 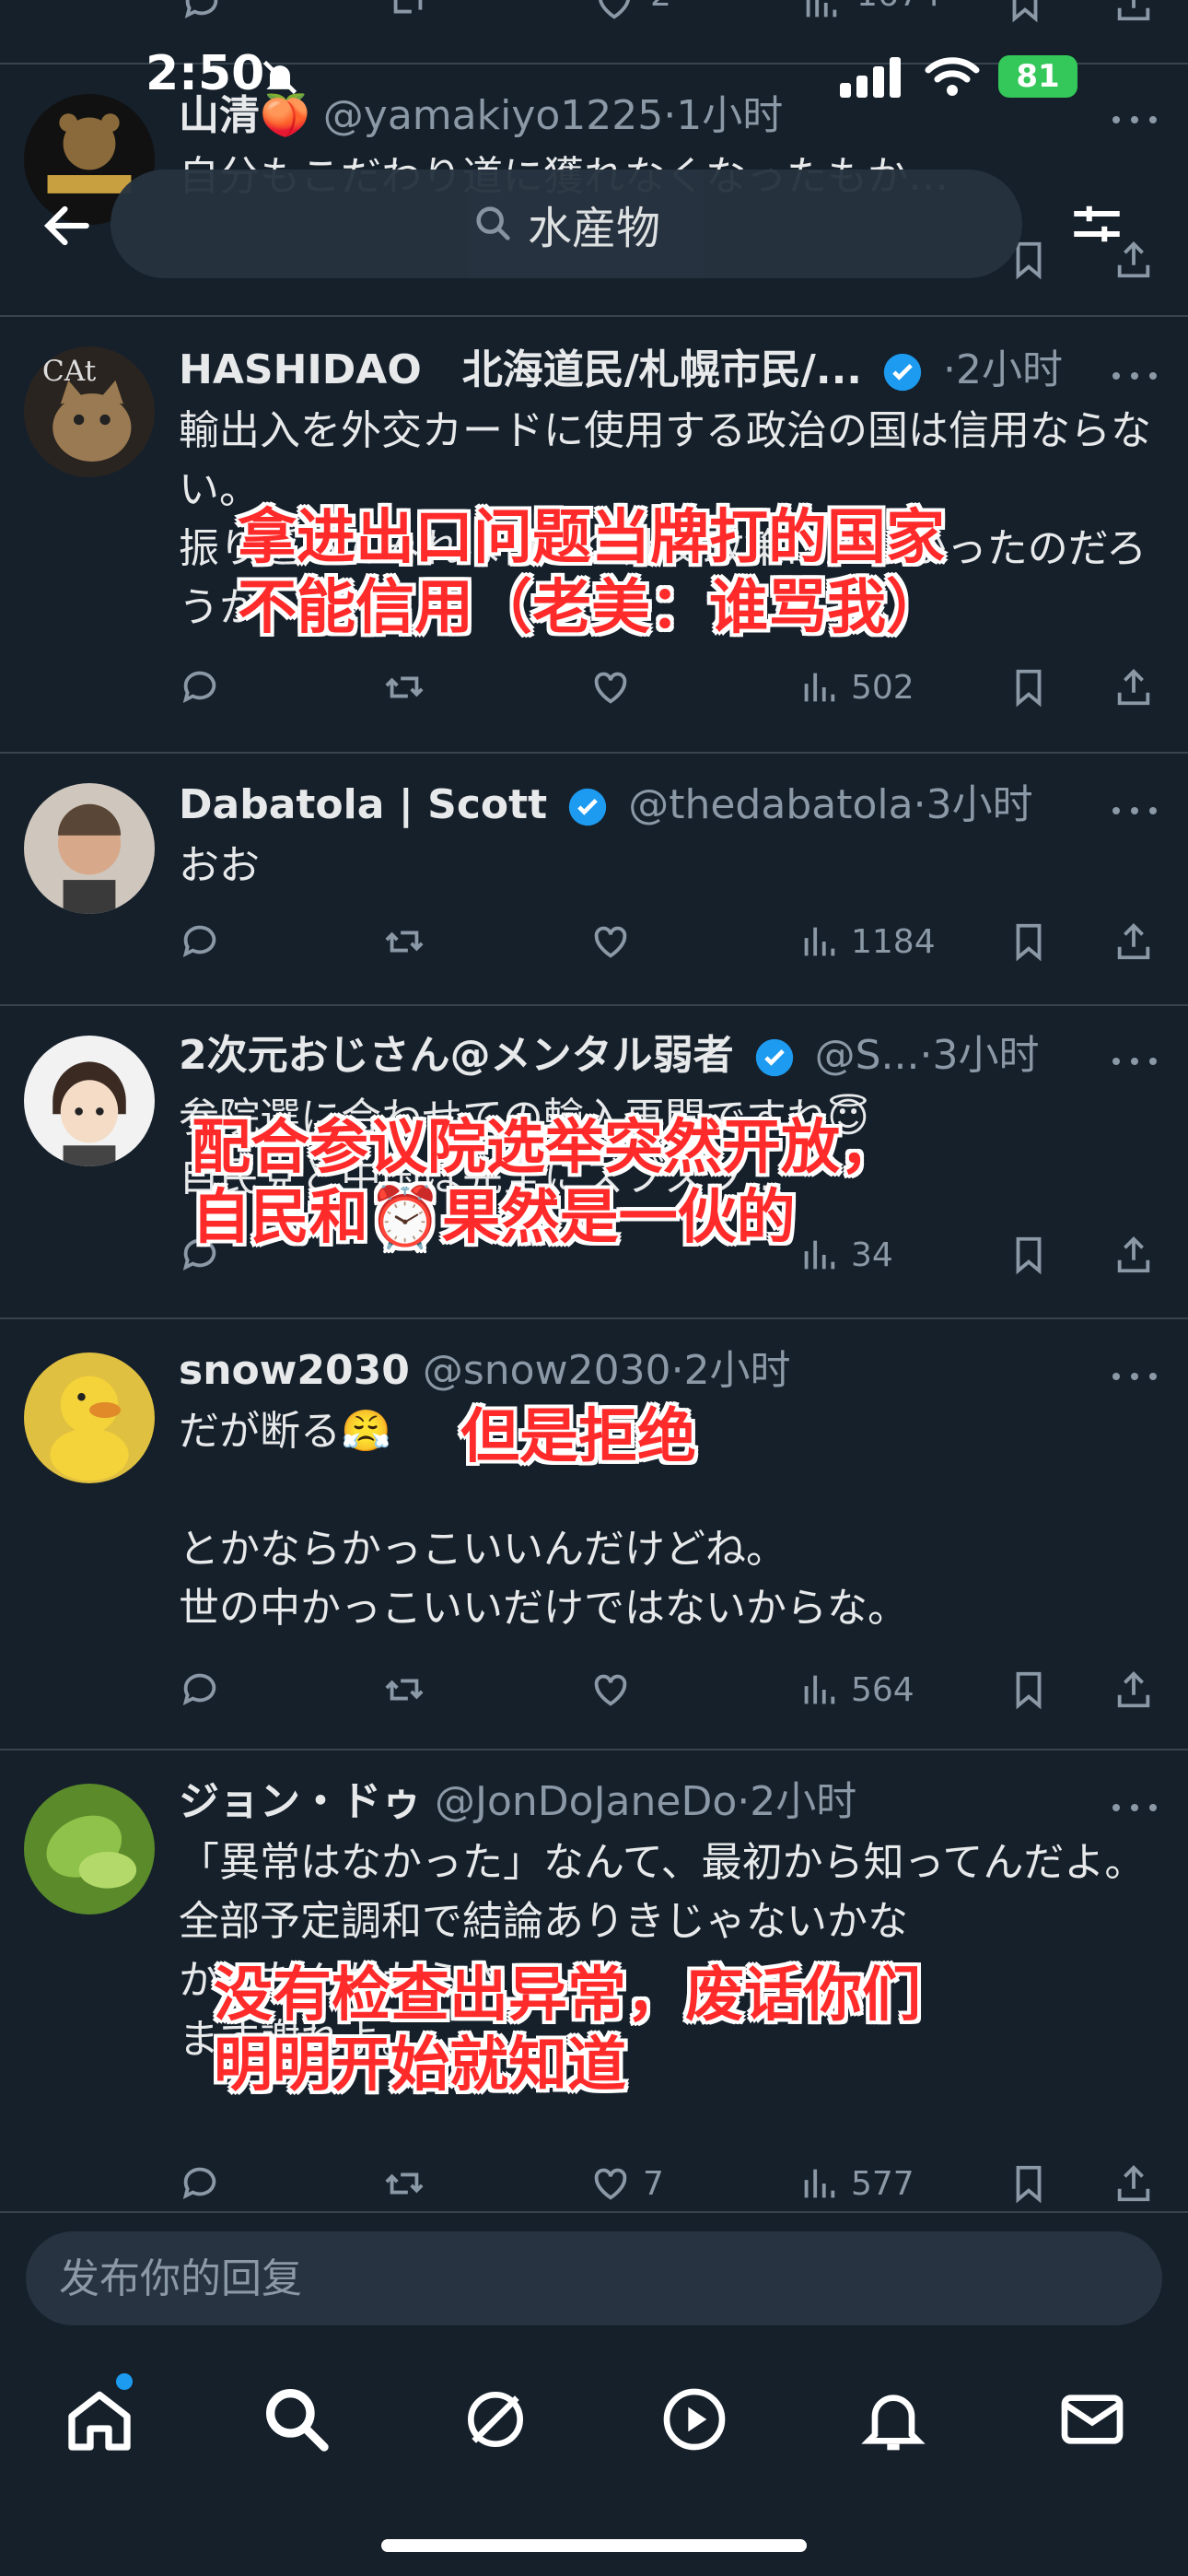 What do you see at coordinates (856, 2183) in the screenshot?
I see `views-button: 577` at bounding box center [856, 2183].